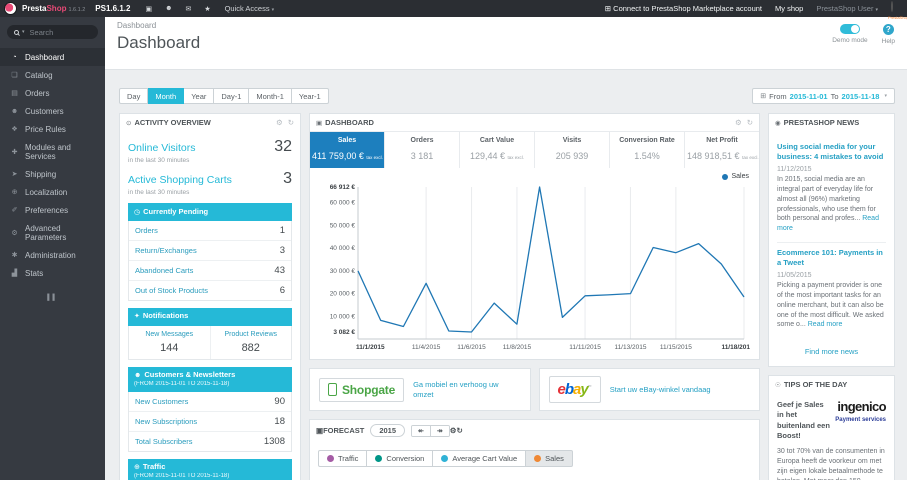 This screenshot has height=480, width=907. I want to click on abandoned-carts-link: Abandoned Carts, so click(164, 270).